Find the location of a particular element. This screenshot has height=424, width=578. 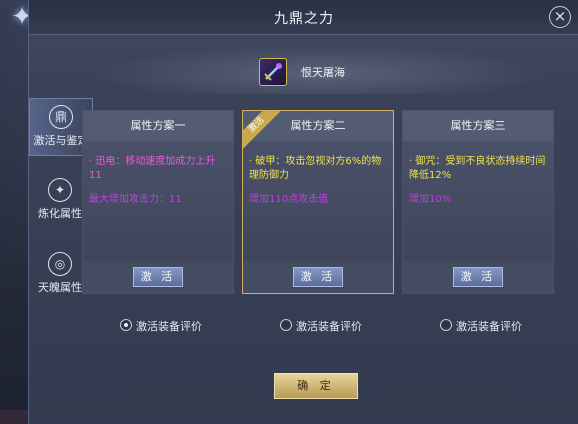

attribute-plan-card-3: 属性方案三 · 御咒：受到不良状态持续时间降低12% 增加10% 激 活 is located at coordinates (478, 202).